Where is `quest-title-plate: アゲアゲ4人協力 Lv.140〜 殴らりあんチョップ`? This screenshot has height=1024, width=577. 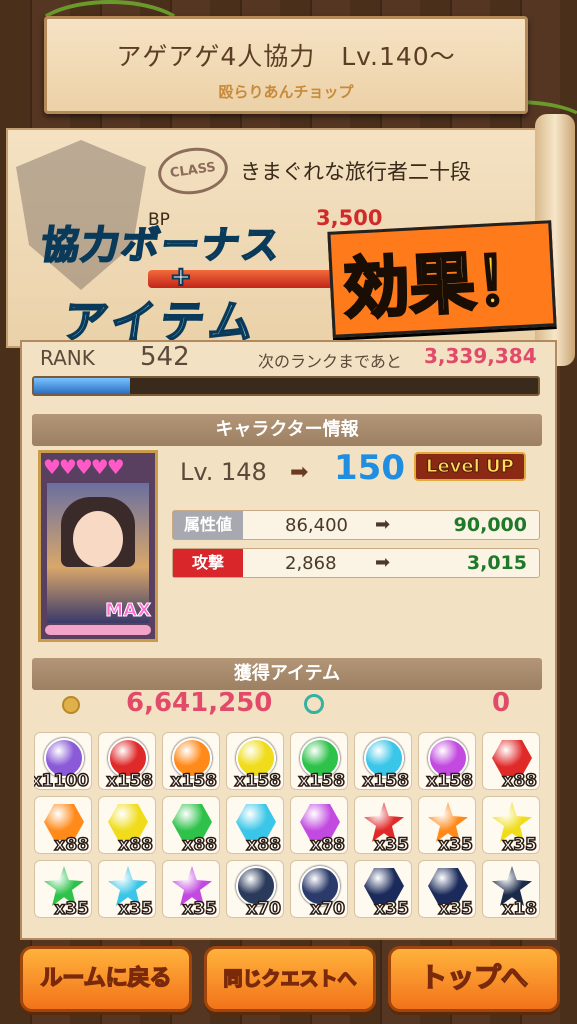 quest-title-plate: アゲアゲ4人協力 Lv.140〜 殴らりあんチョップ is located at coordinates (286, 65).